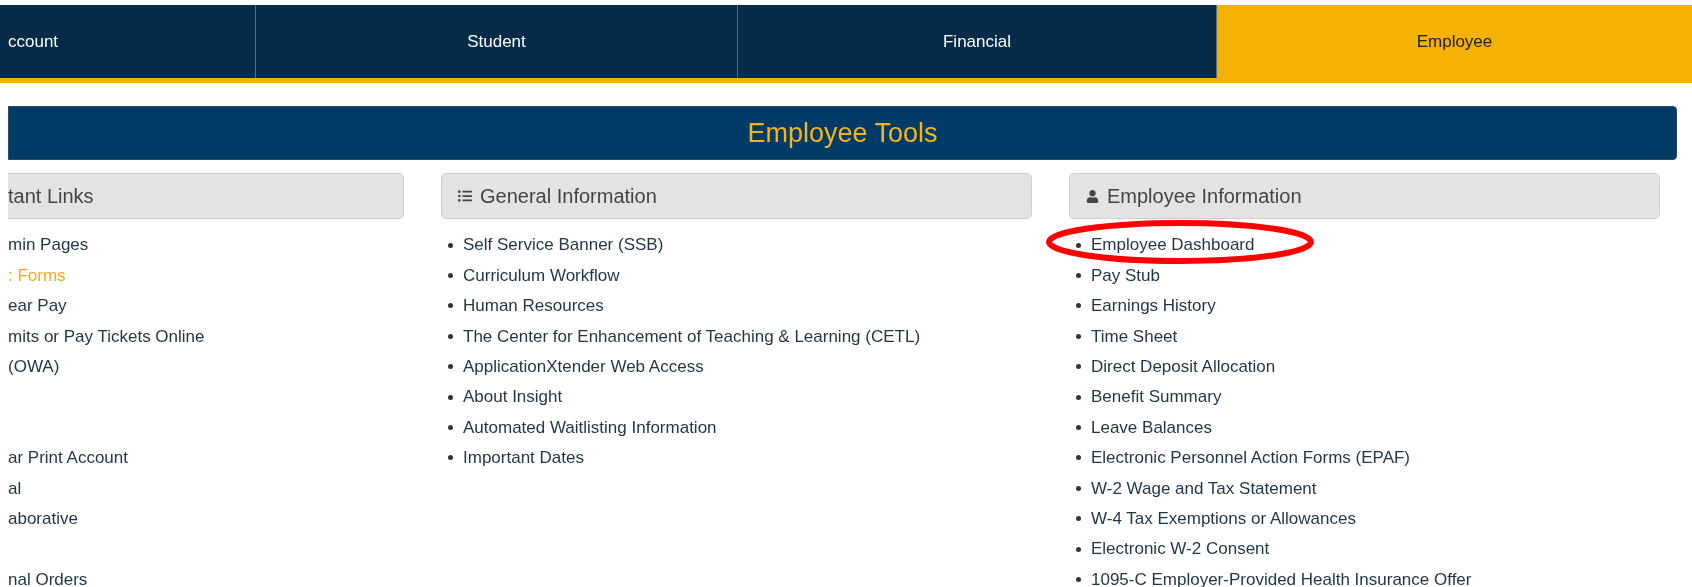 This screenshot has height=587, width=1692. I want to click on link: mits or Pay Tickets Online, so click(106, 336).